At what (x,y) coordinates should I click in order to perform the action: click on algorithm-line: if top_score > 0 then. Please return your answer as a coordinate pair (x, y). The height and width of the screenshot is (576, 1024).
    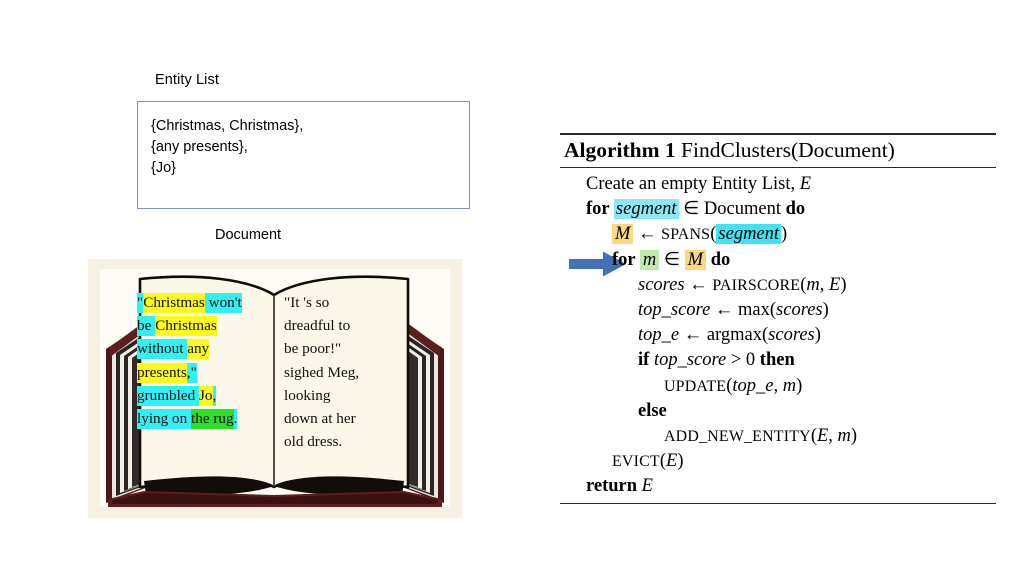
    Looking at the image, I should click on (778, 360).